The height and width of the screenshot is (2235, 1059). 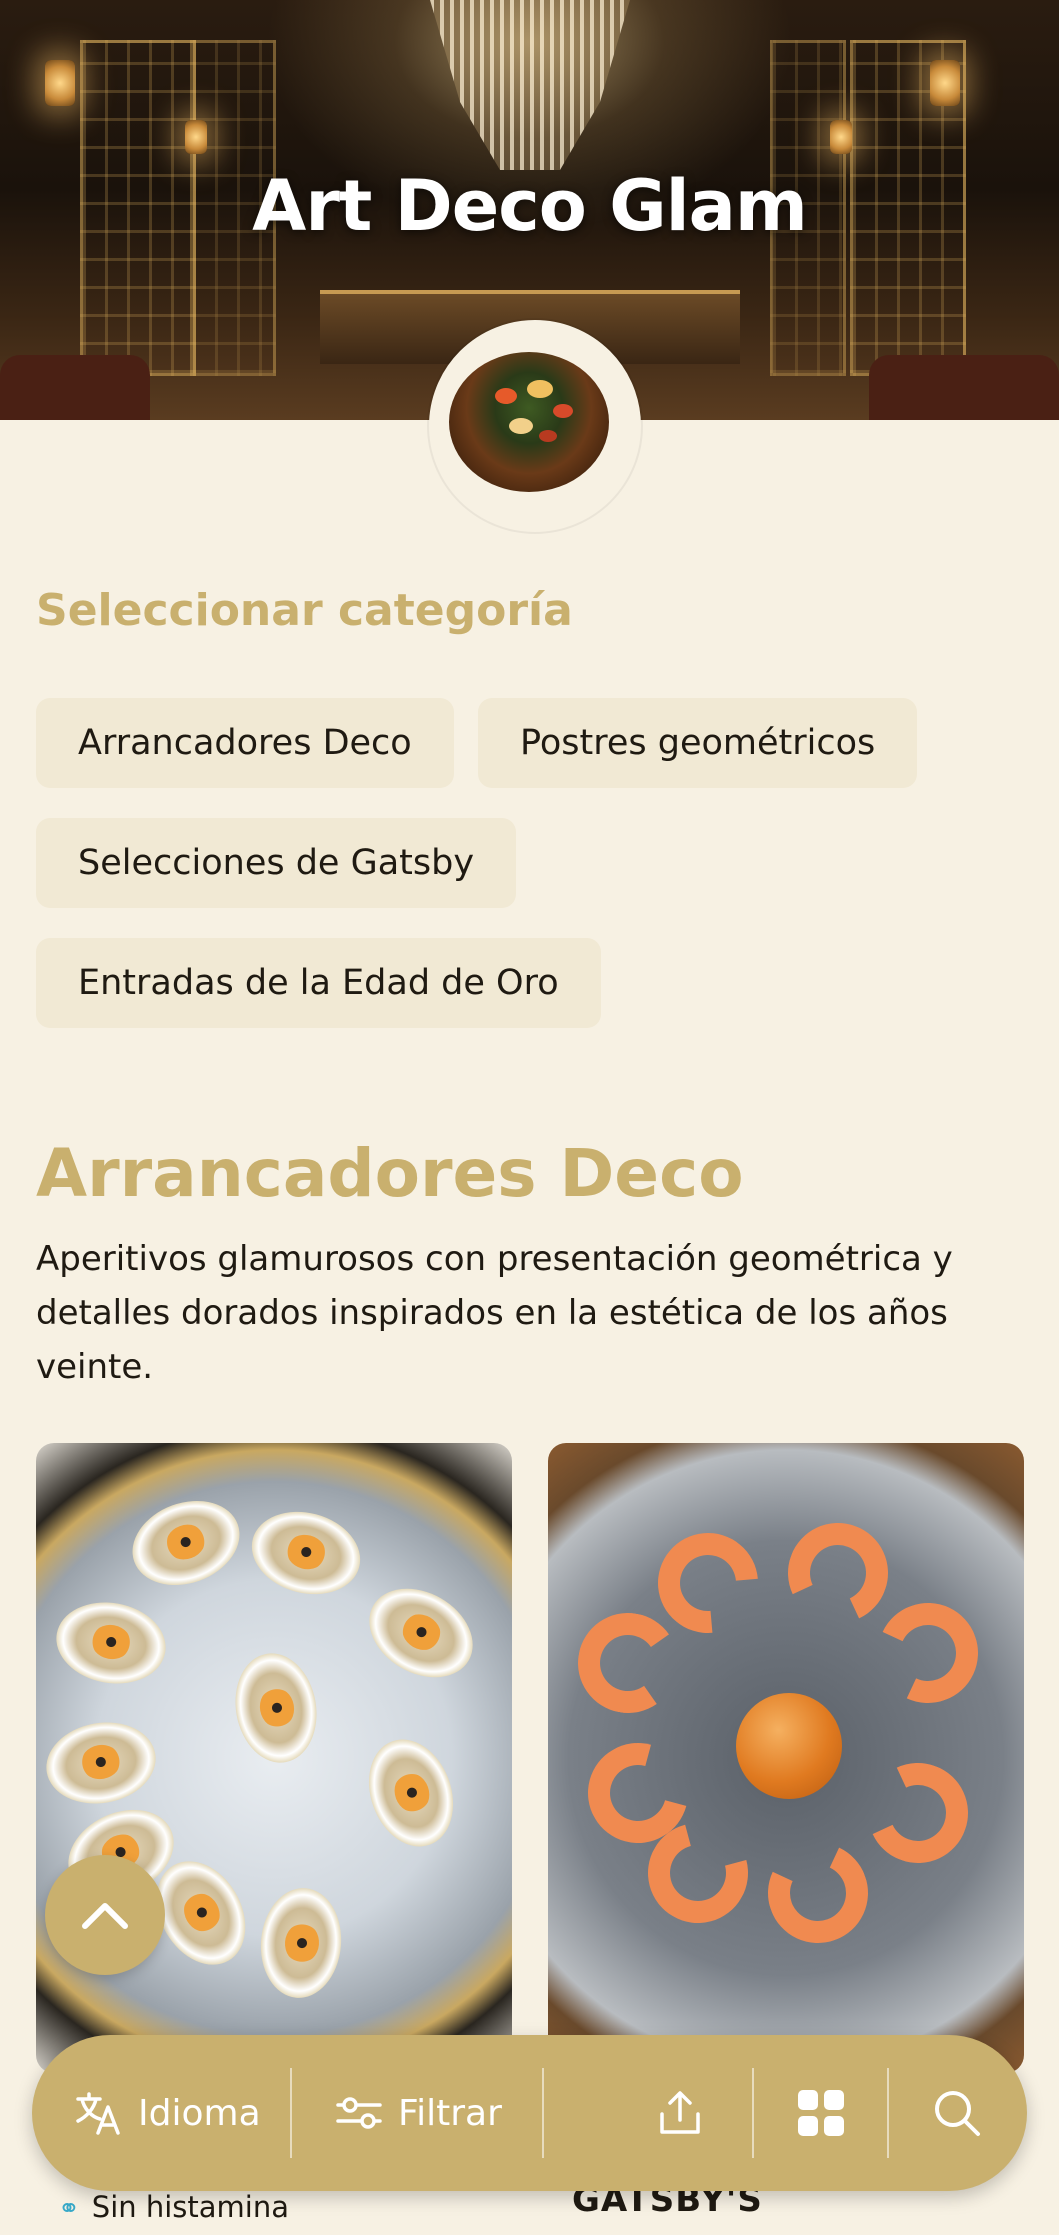 What do you see at coordinates (529, 2113) in the screenshot?
I see `bottom-navigation-bar: Idioma Filtrar` at bounding box center [529, 2113].